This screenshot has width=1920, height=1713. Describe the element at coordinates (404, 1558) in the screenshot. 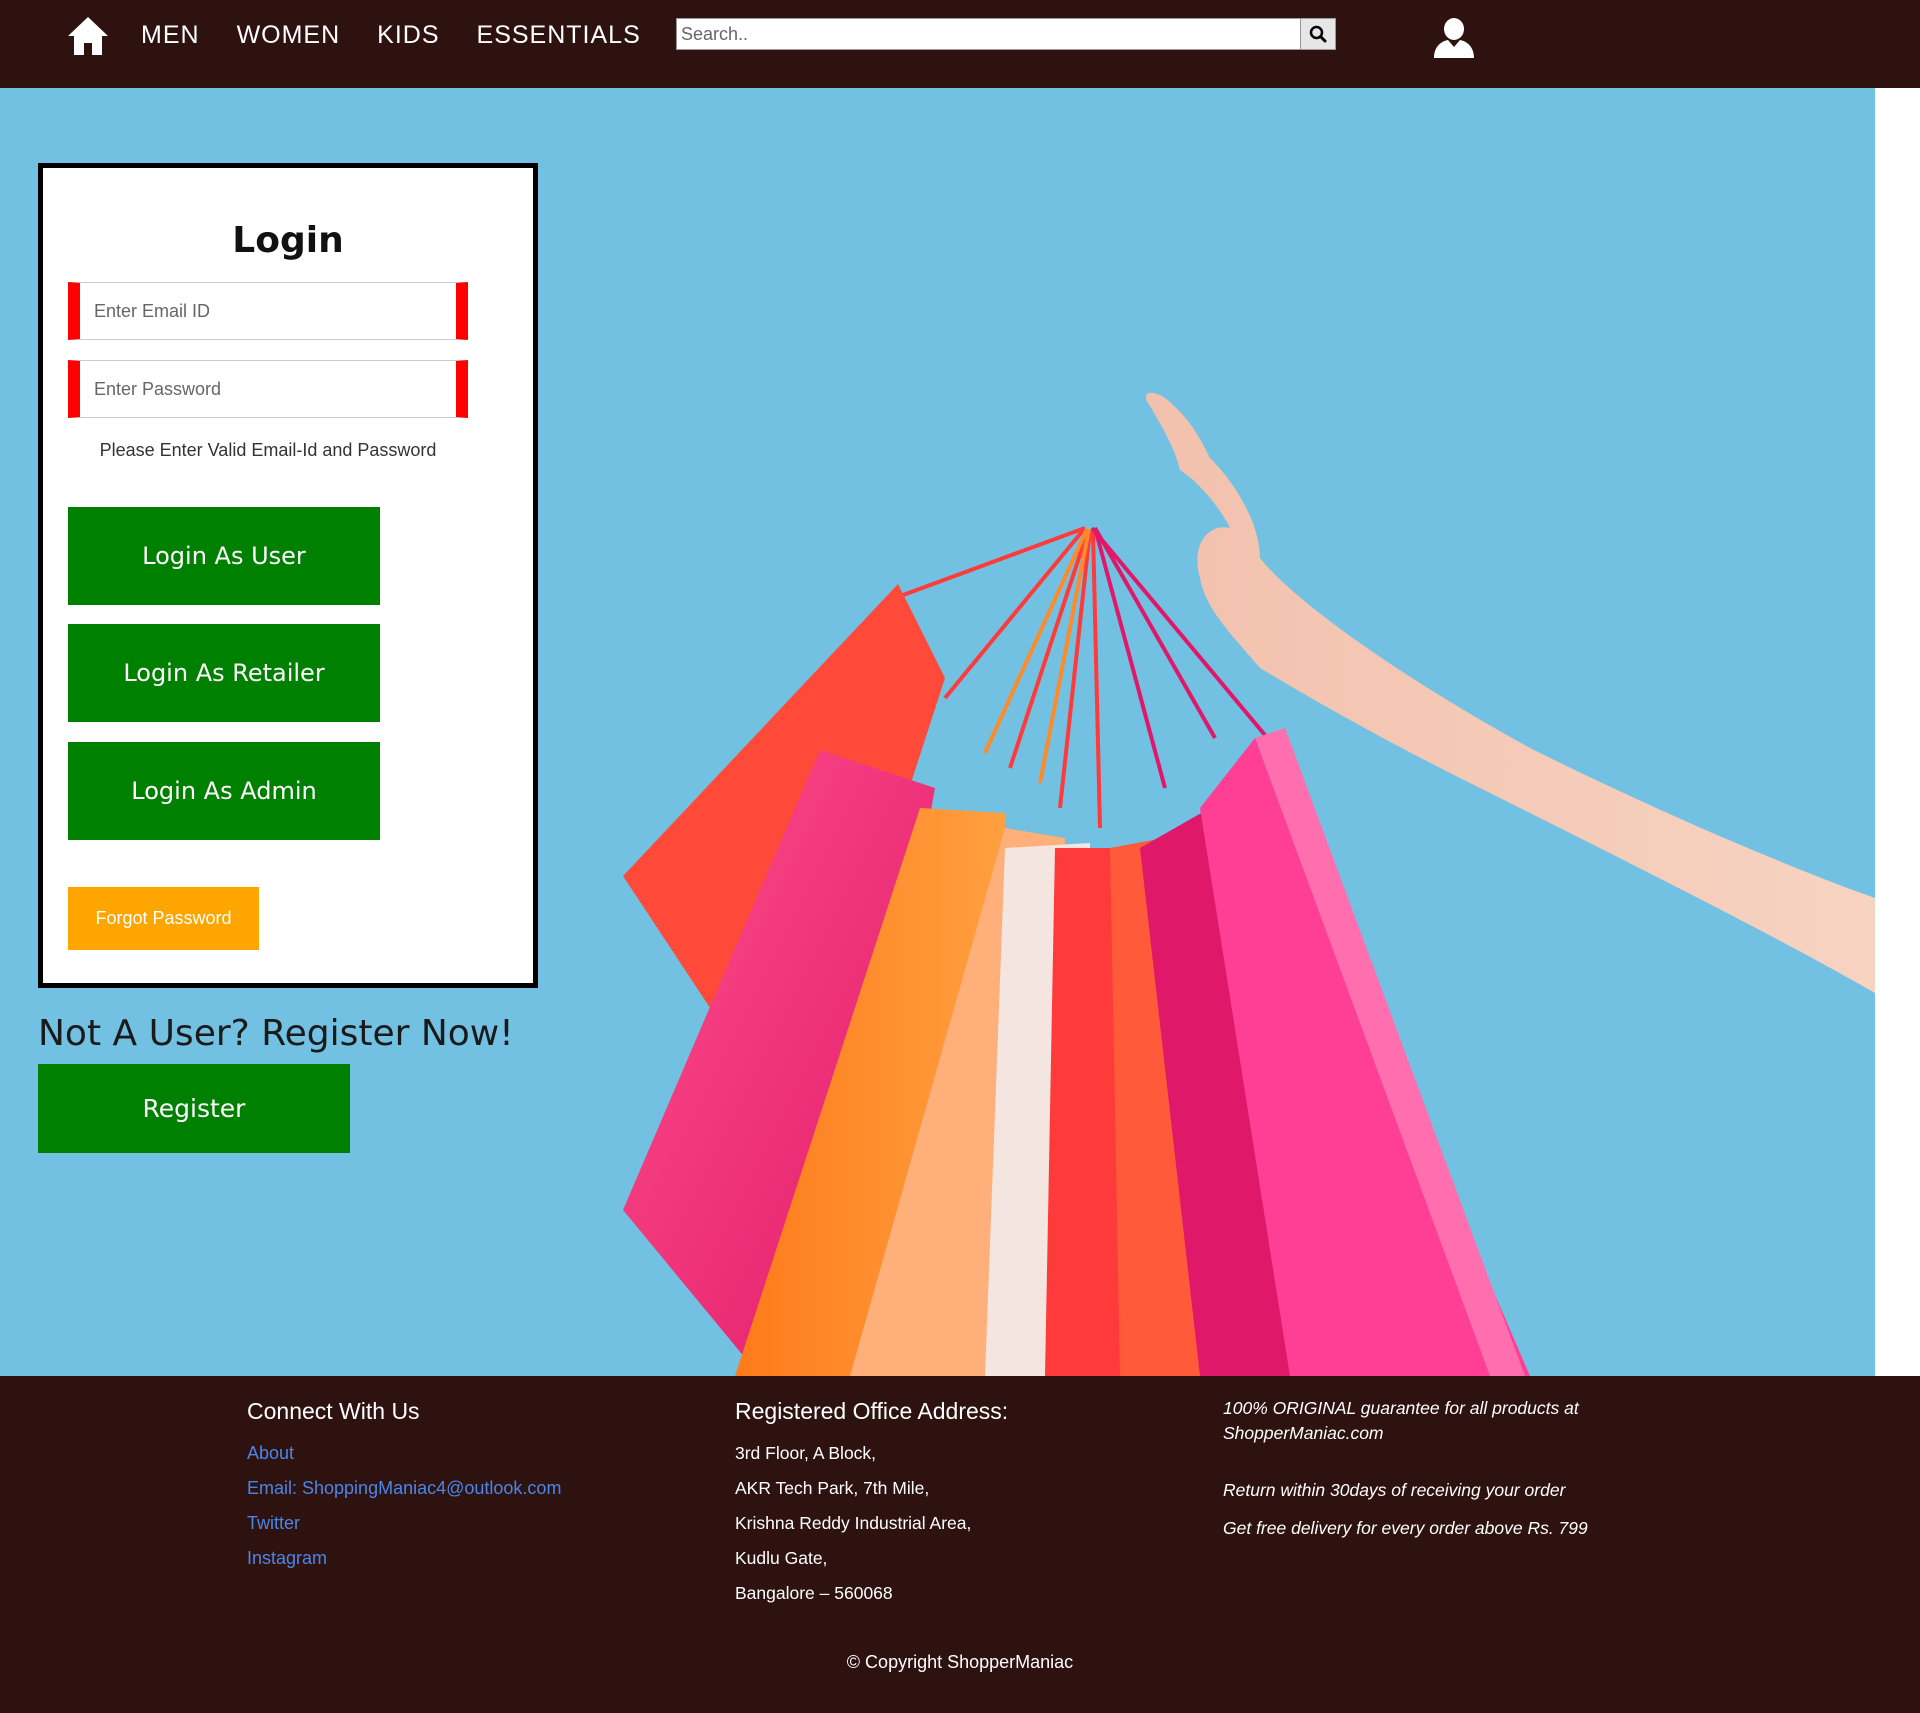

I see `footer-link-instagram: Instagram` at that location.